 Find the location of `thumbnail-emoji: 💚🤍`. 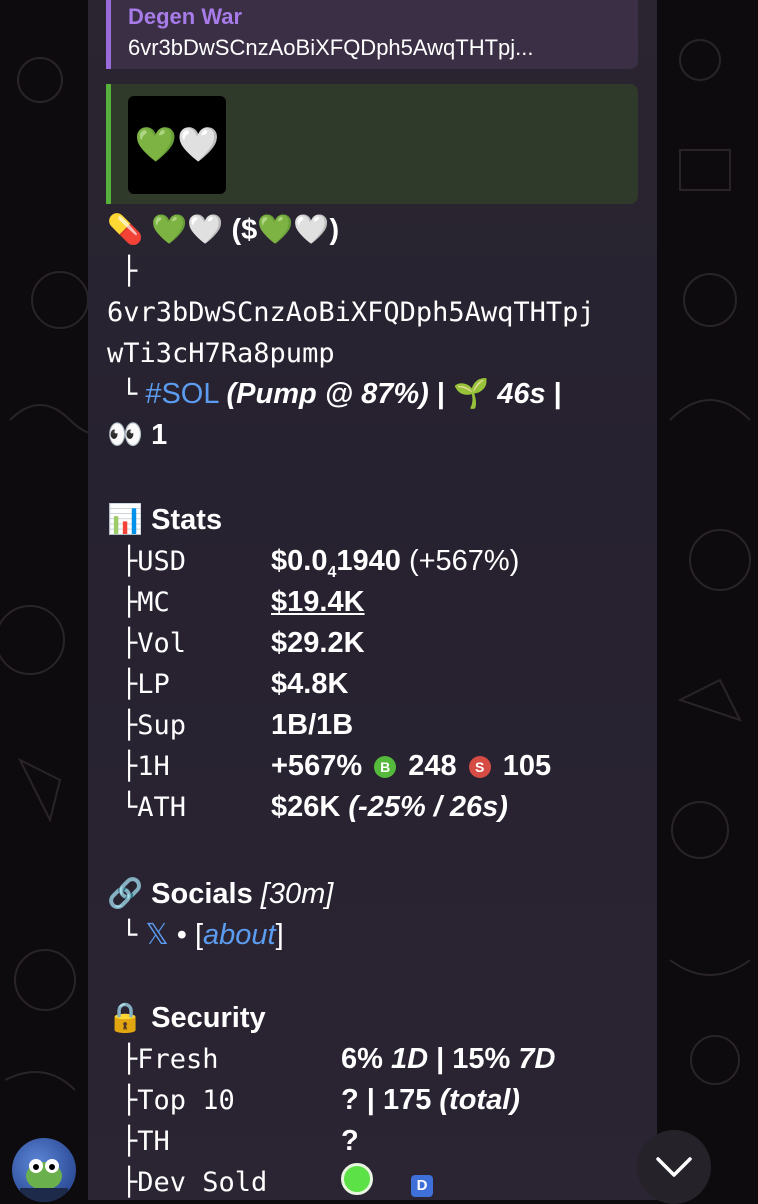

thumbnail-emoji: 💚🤍 is located at coordinates (177, 145).